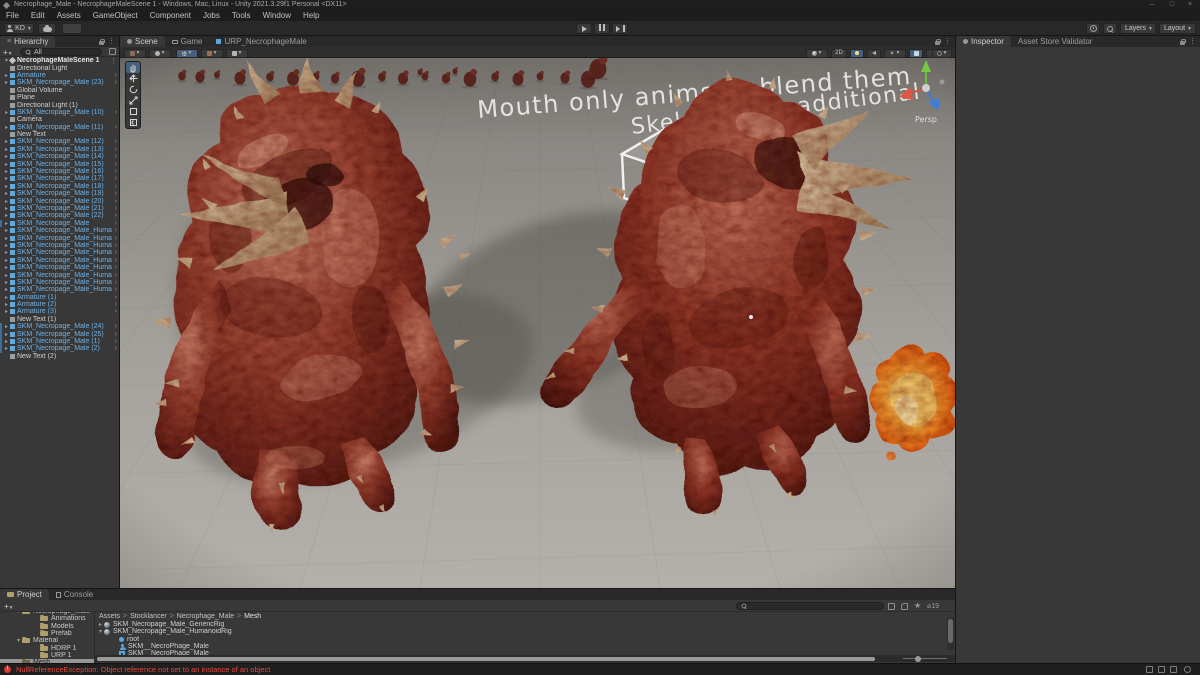  I want to click on hierarchy-item: ▸ SKM_Necropage_Male (14) ›, so click(59, 156).